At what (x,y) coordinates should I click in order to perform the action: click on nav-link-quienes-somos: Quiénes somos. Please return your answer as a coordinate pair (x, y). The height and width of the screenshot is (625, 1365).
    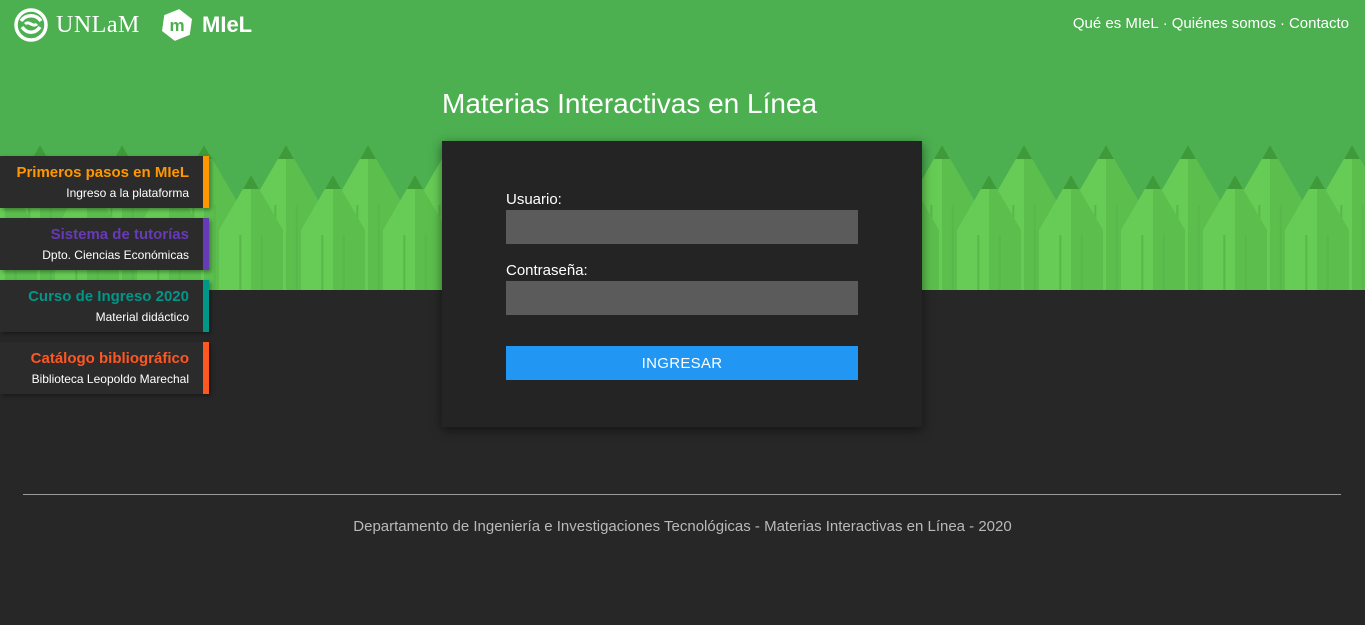
    Looking at the image, I should click on (1224, 23).